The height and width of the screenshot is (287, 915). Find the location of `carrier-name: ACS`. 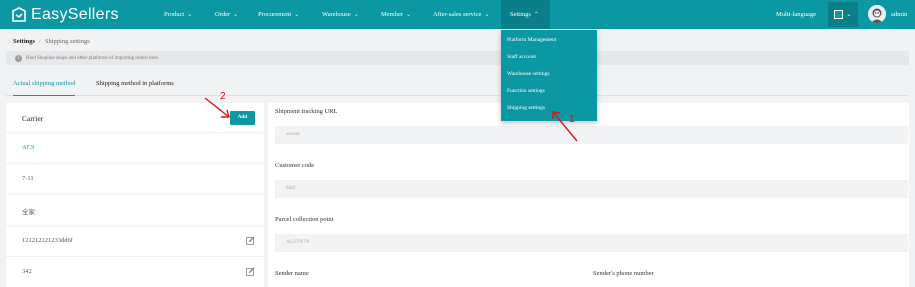

carrier-name: ACS is located at coordinates (28, 147).